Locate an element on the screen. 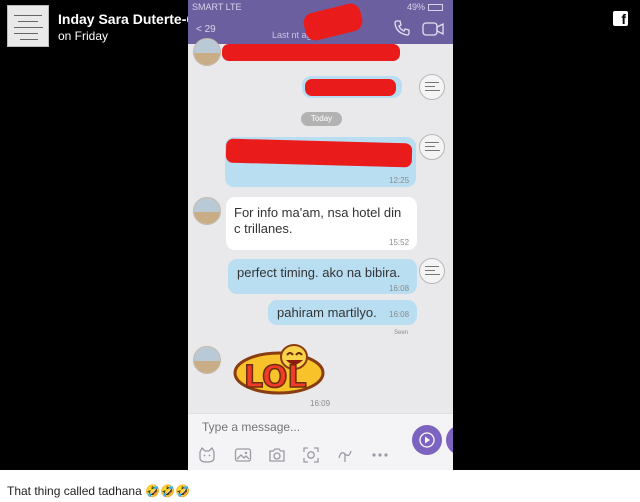 This screenshot has width=640, height=502. gif-icon is located at coordinates (311, 455).